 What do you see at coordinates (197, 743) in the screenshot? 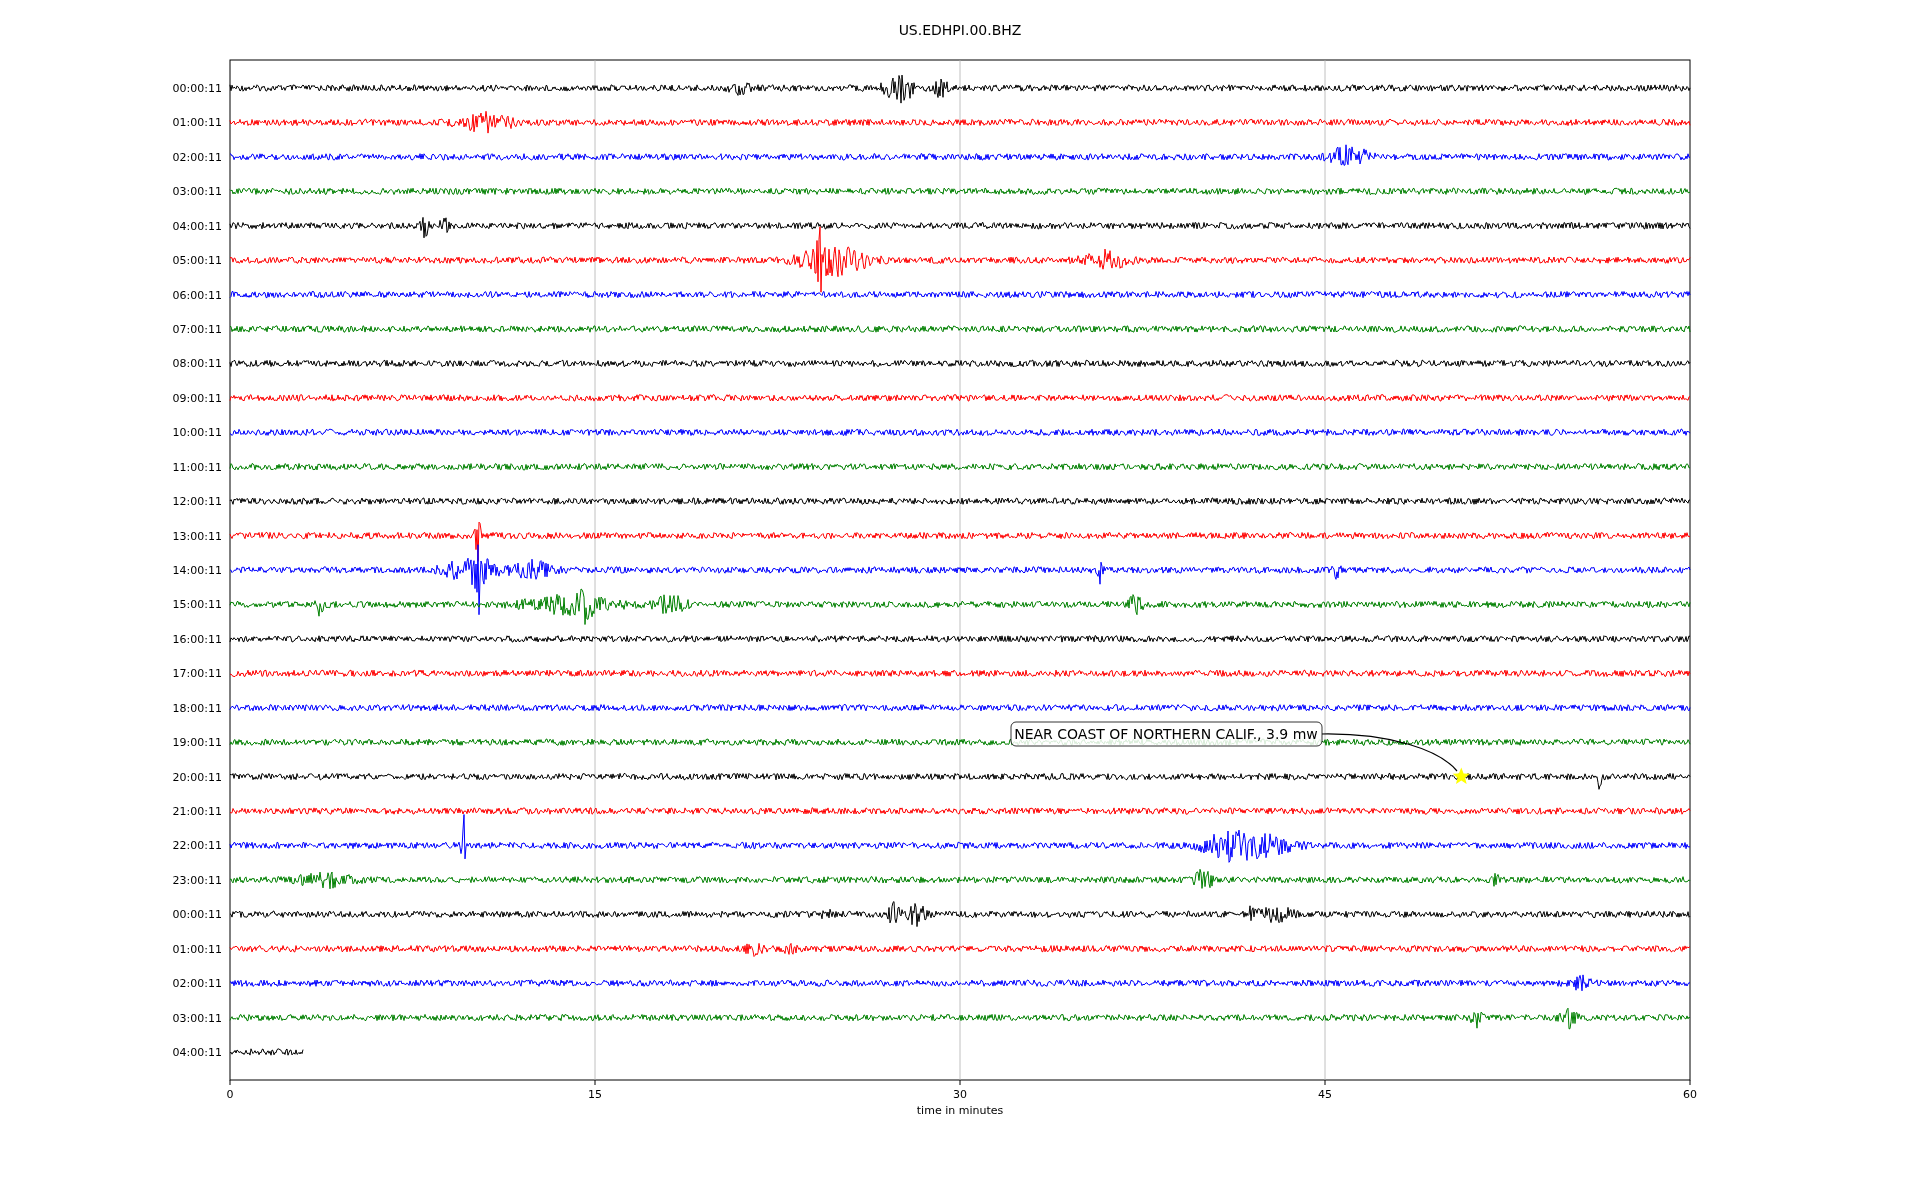
I see `row-time-label: 19:00:11` at bounding box center [197, 743].